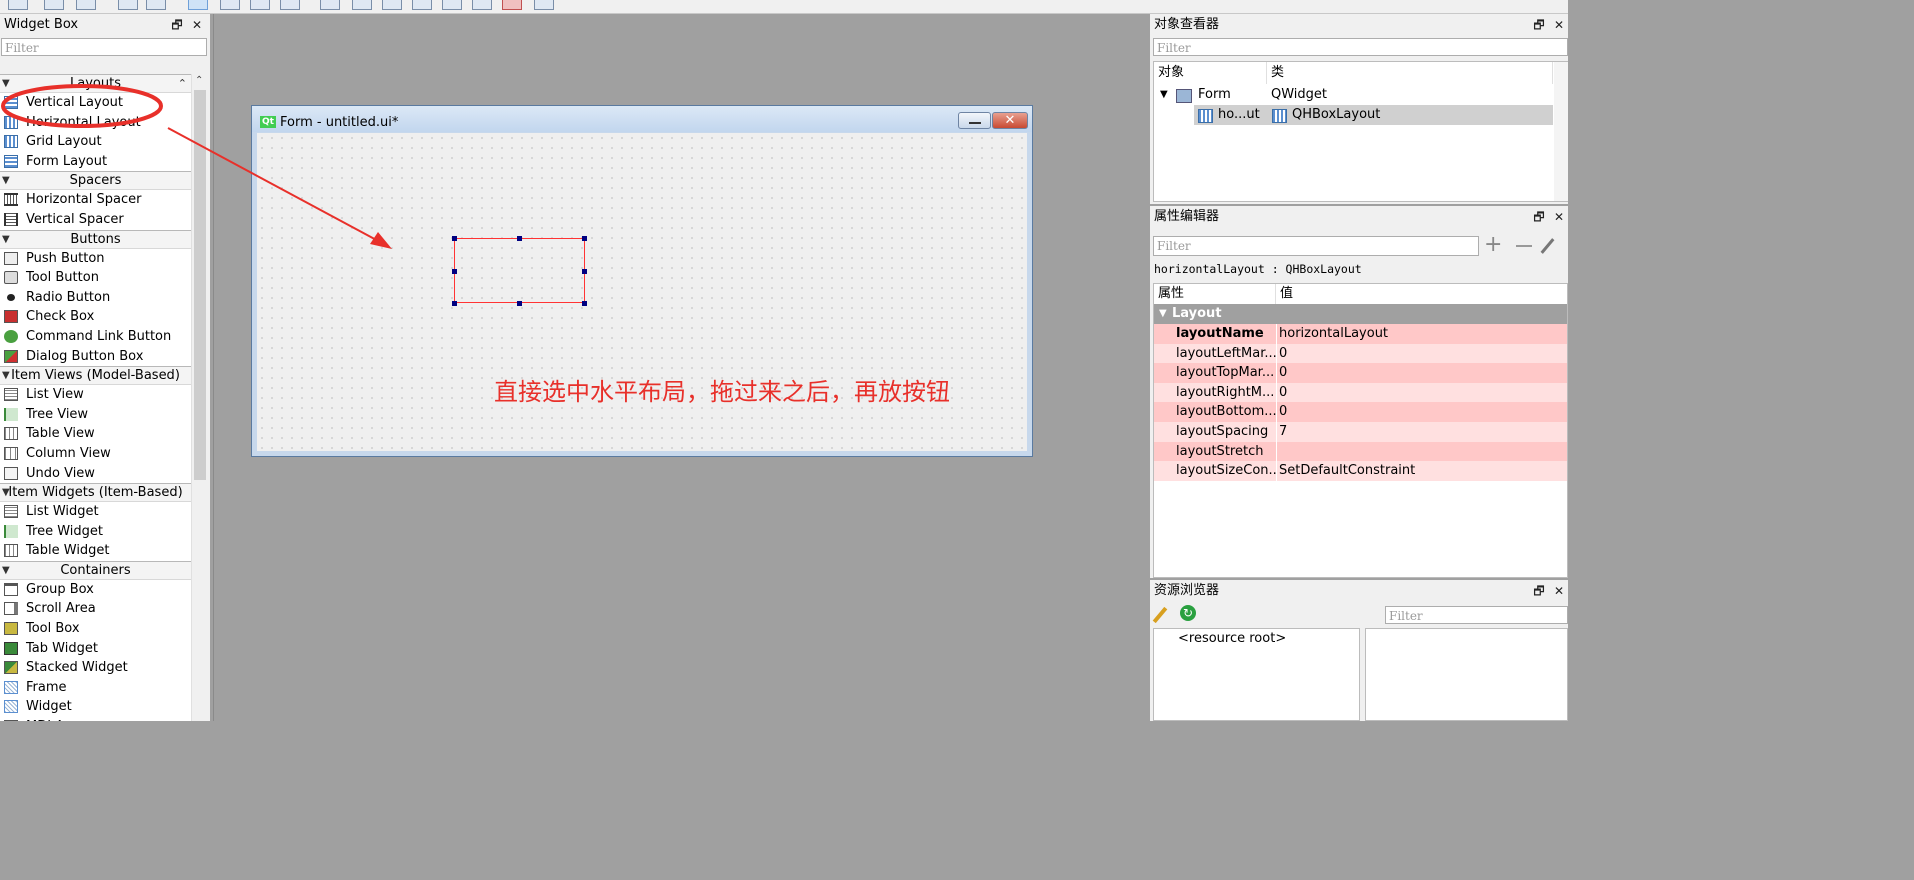  Describe the element at coordinates (974, 120) in the screenshot. I see `minimize-button` at that location.